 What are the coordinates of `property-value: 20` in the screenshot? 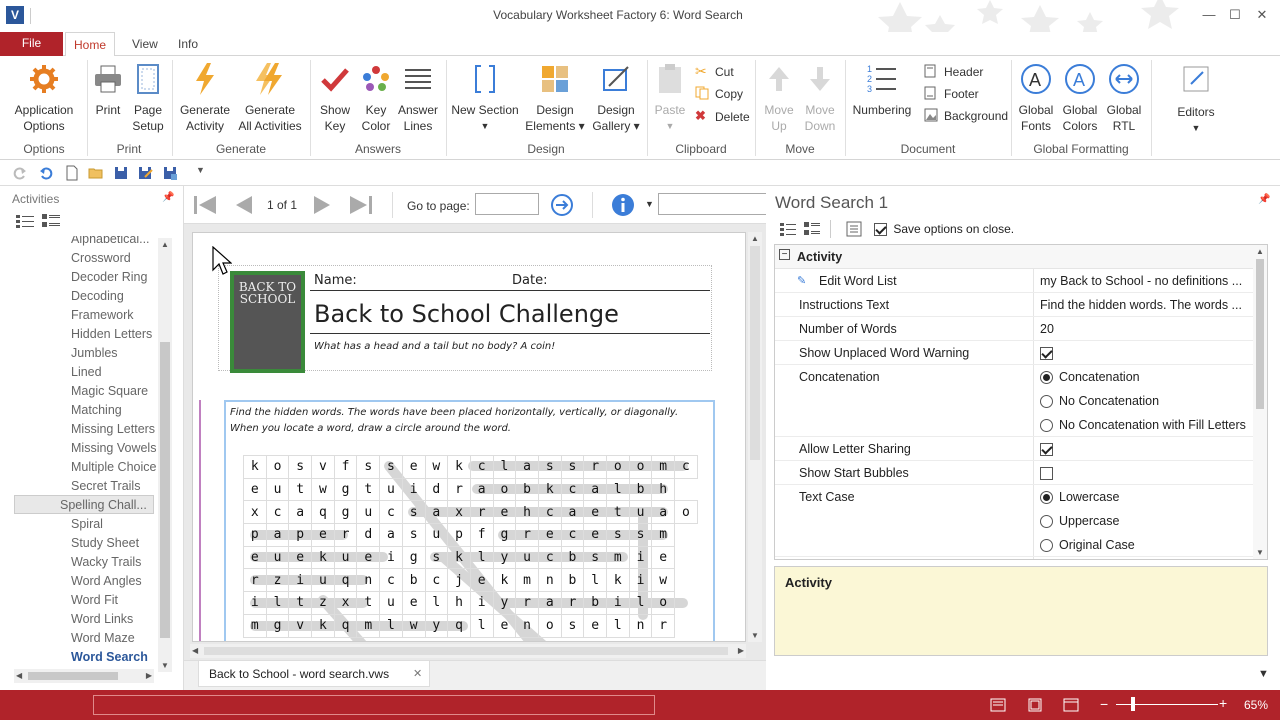 It's located at (1147, 329).